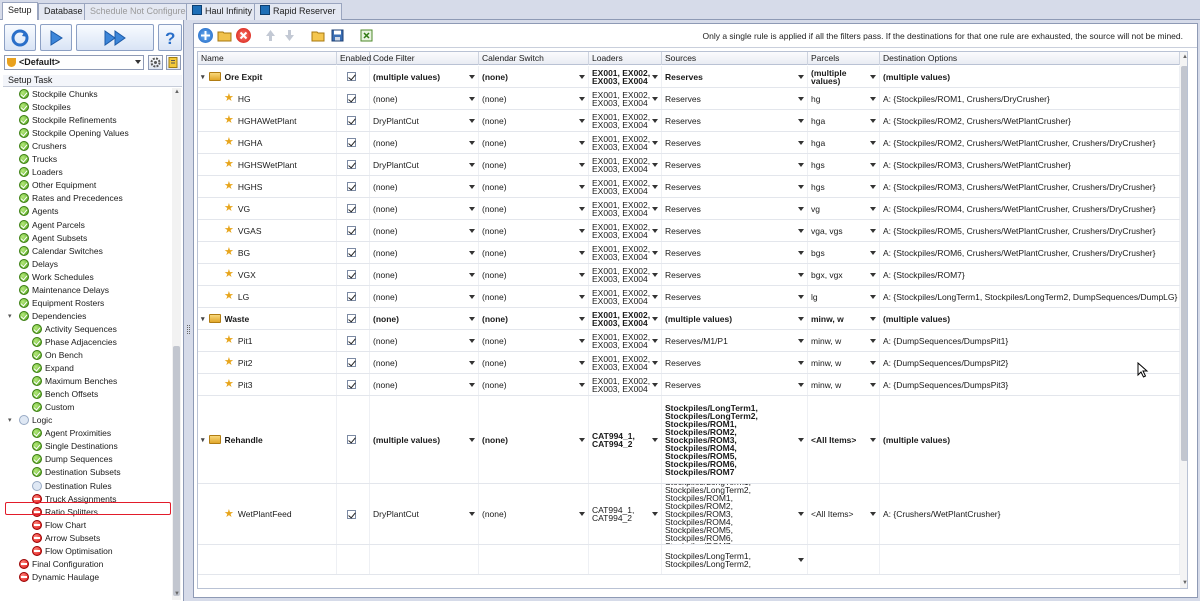 Image resolution: width=1200 pixels, height=601 pixels. What do you see at coordinates (424, 559) in the screenshot?
I see `cell-code-filter` at bounding box center [424, 559].